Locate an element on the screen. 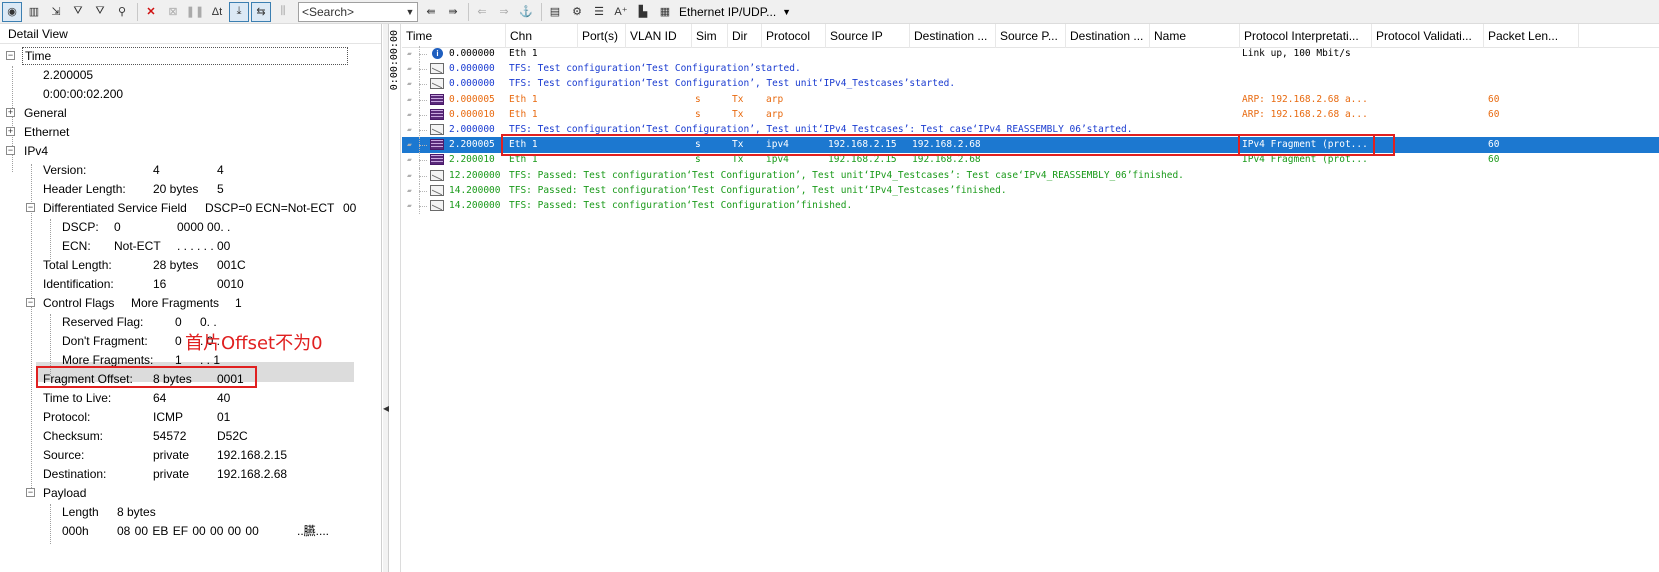  window-icon: ▤ is located at coordinates (555, 12).